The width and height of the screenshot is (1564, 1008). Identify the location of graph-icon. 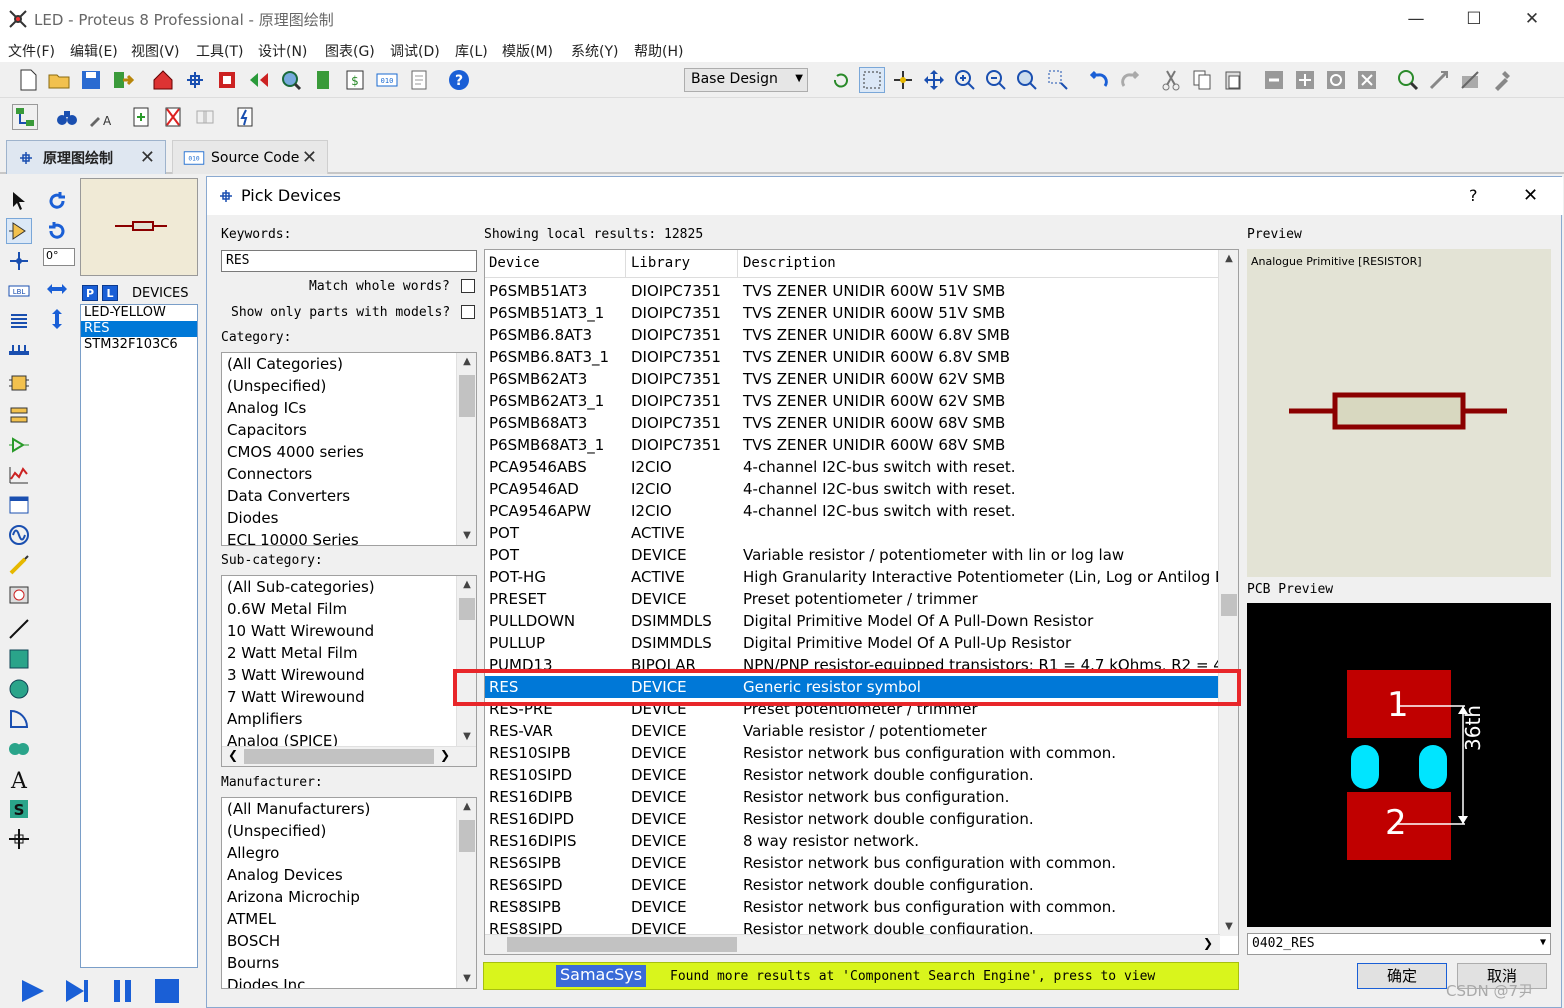
(19, 475).